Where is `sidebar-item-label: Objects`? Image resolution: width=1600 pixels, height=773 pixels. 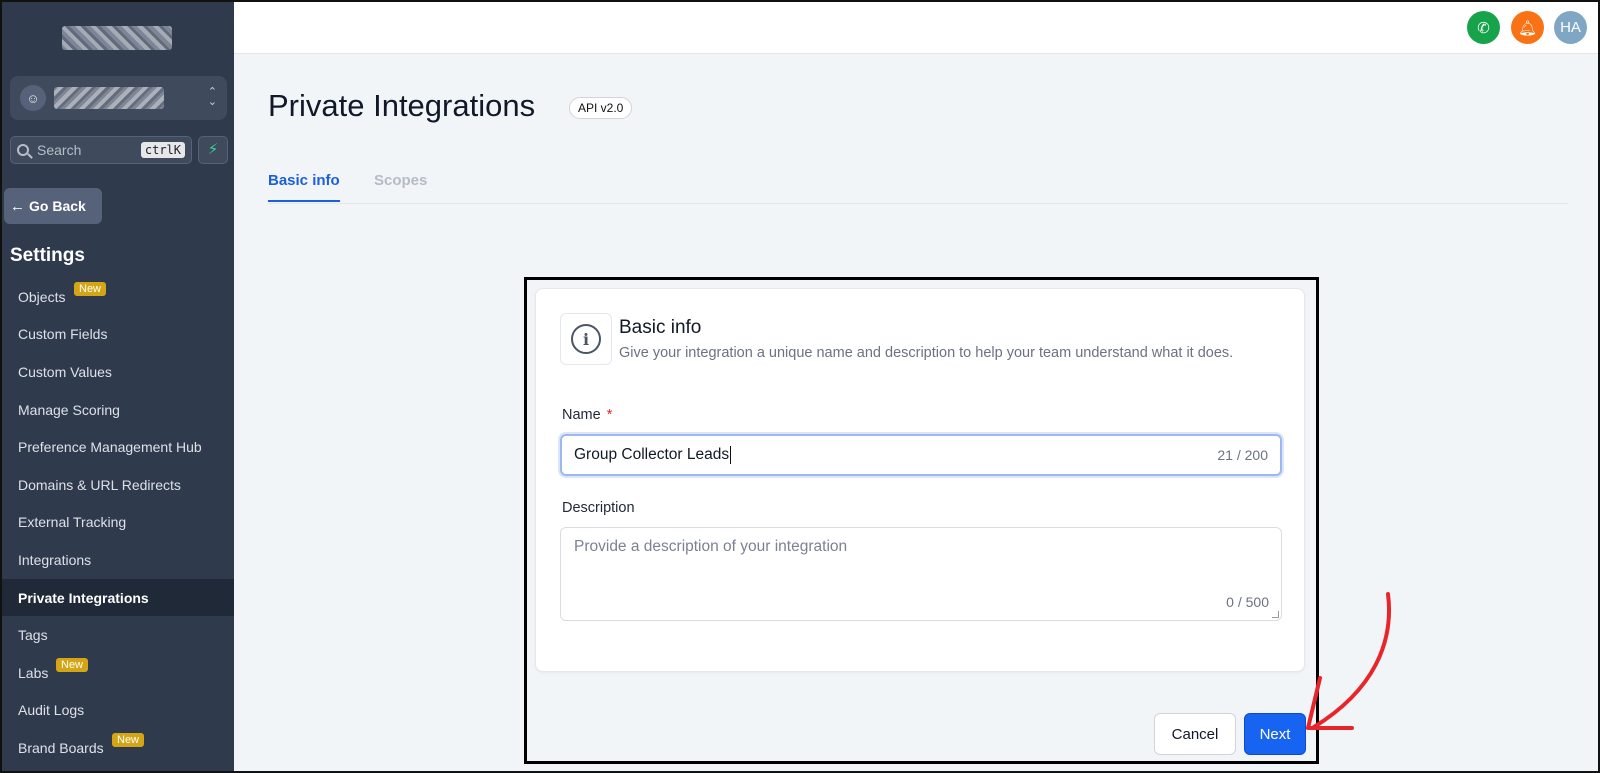
sidebar-item-label: Objects is located at coordinates (42, 296).